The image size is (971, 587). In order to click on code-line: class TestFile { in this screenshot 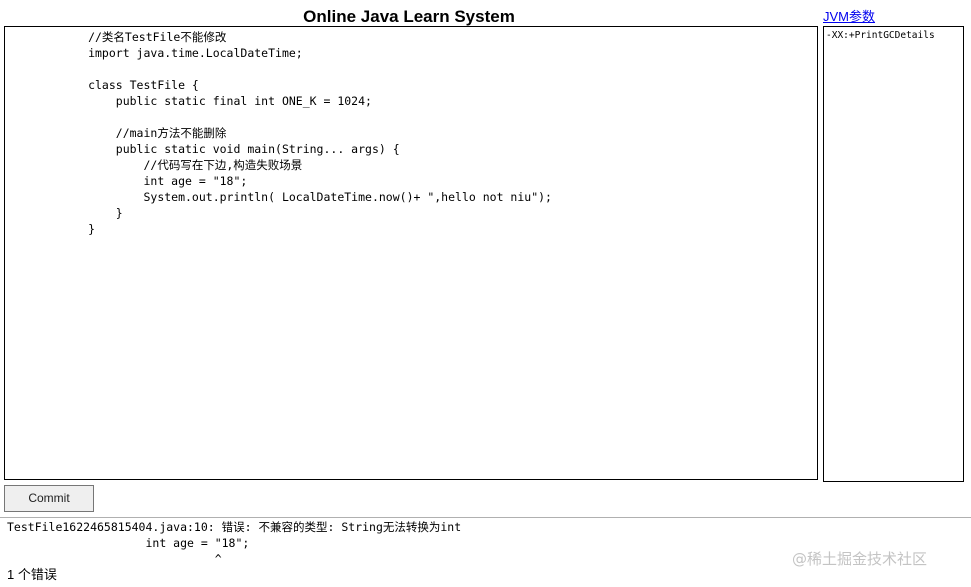, I will do `click(102, 85)`.